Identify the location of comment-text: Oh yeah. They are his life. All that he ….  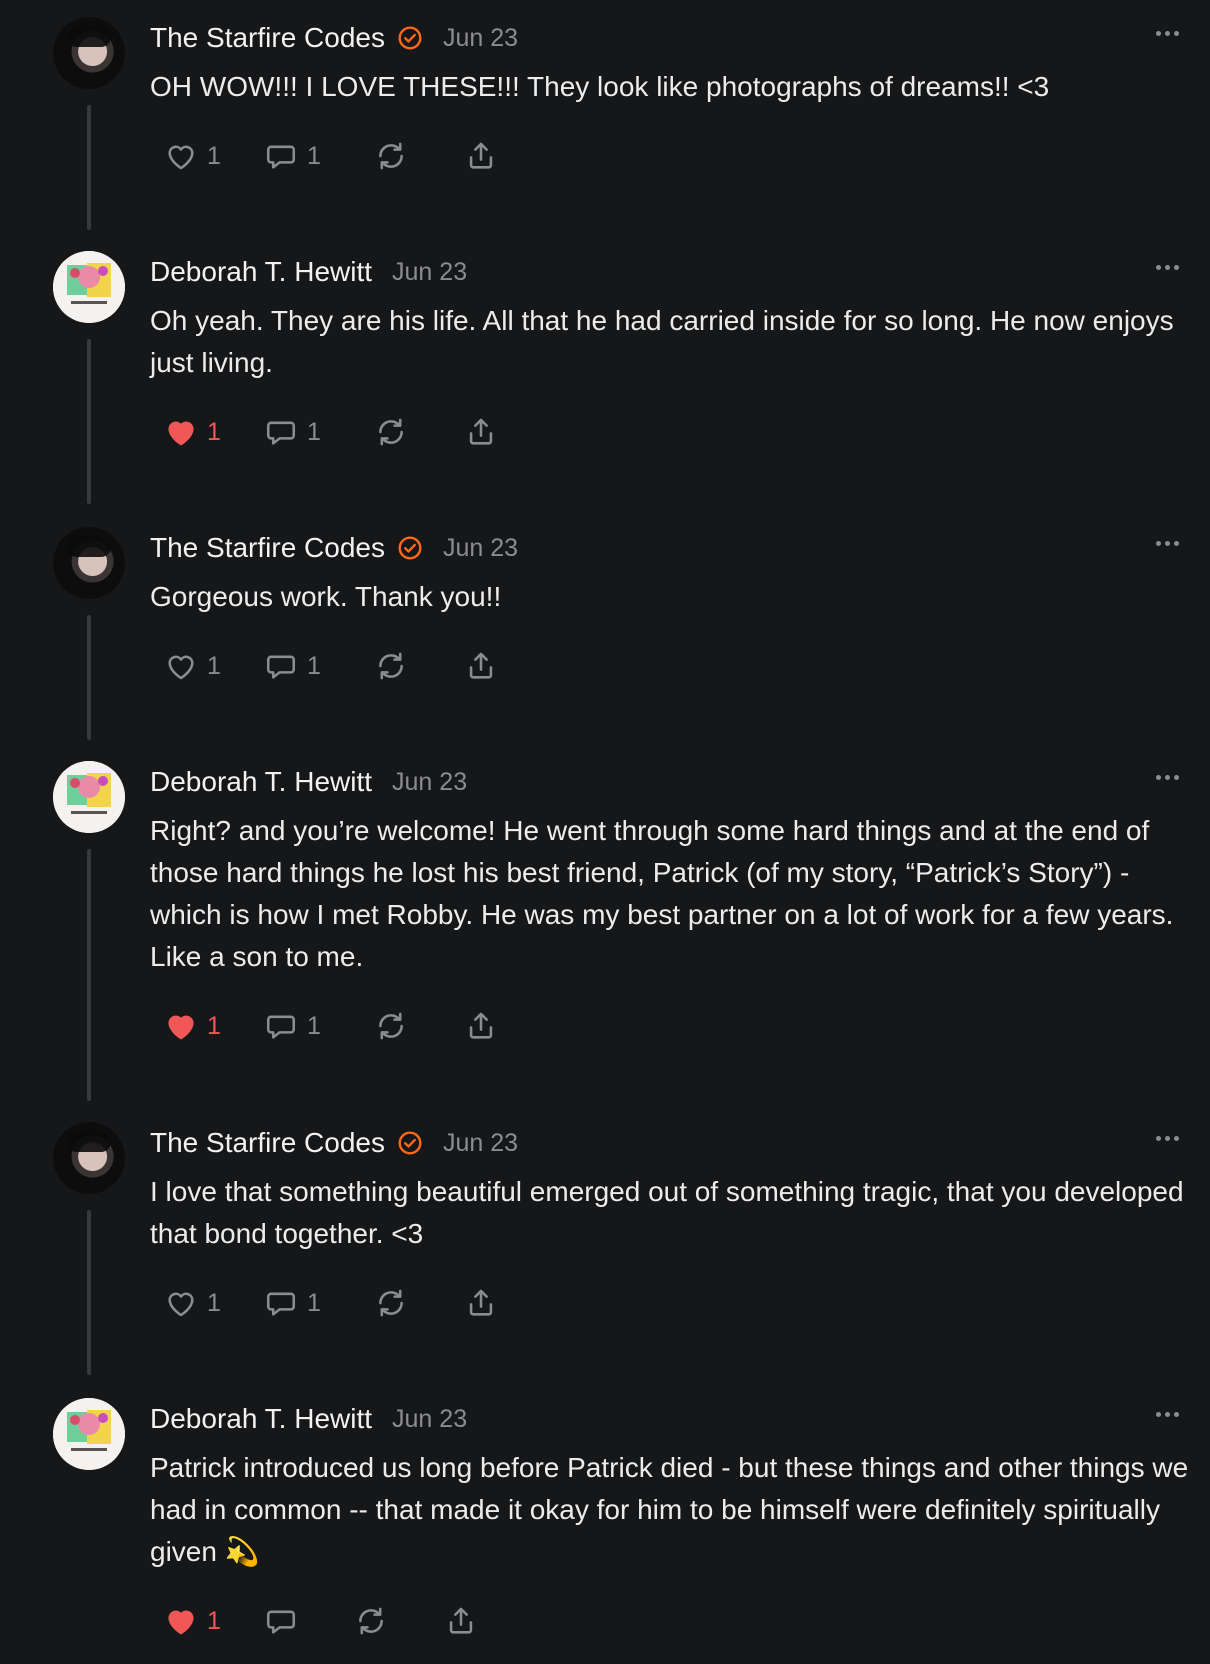
(662, 341).